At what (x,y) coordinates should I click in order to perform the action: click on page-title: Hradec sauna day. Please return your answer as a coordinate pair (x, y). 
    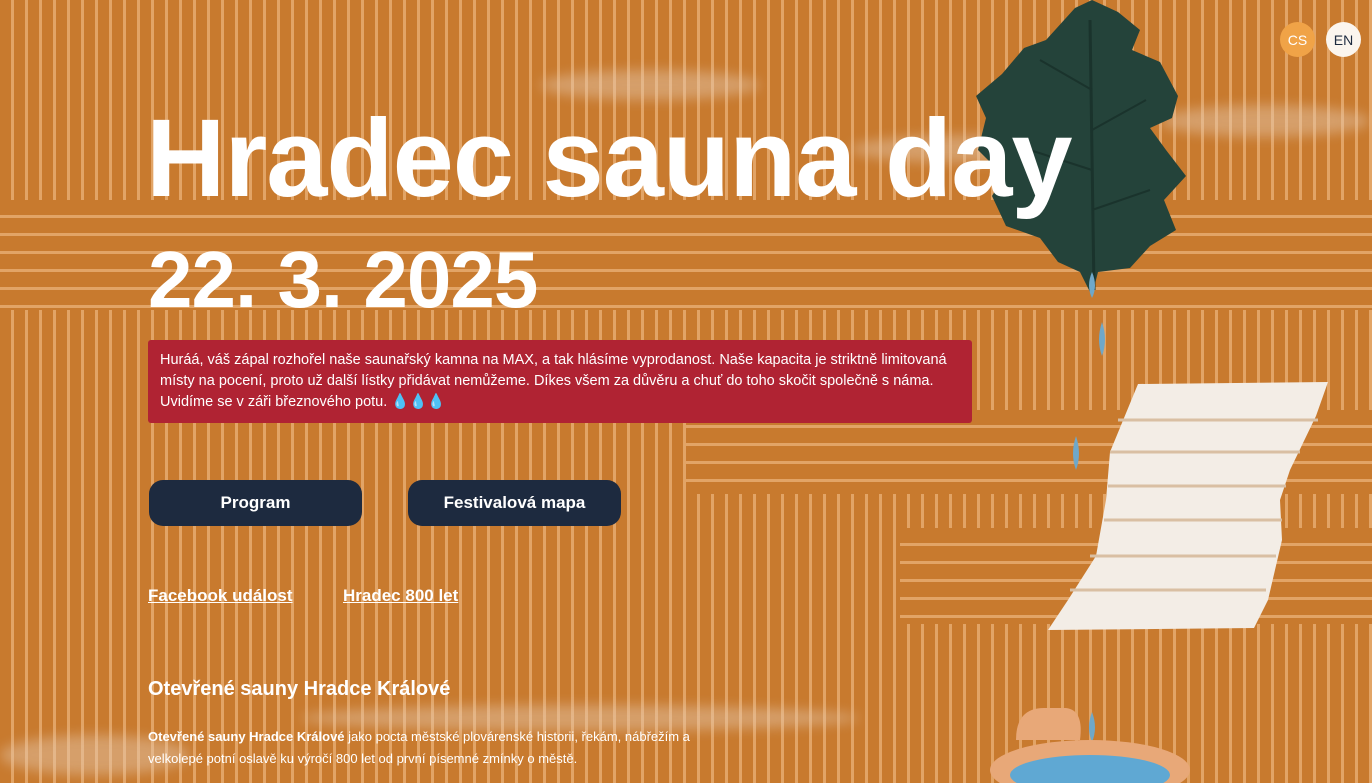
    Looking at the image, I should click on (609, 158).